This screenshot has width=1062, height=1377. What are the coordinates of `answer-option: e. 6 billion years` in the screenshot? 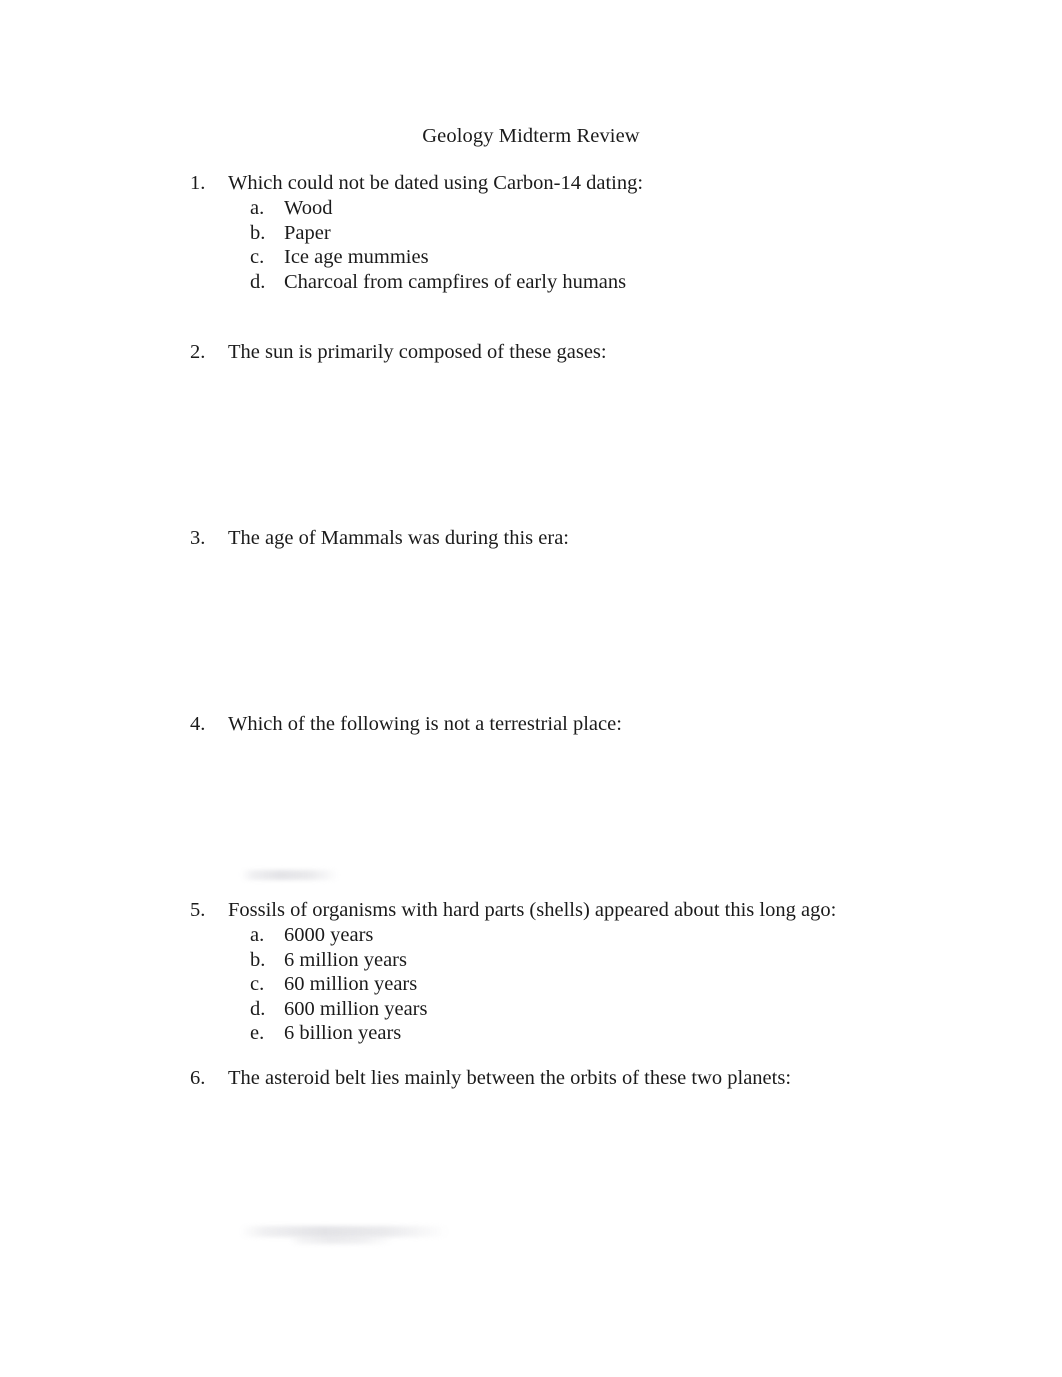 It's located at (656, 1033).